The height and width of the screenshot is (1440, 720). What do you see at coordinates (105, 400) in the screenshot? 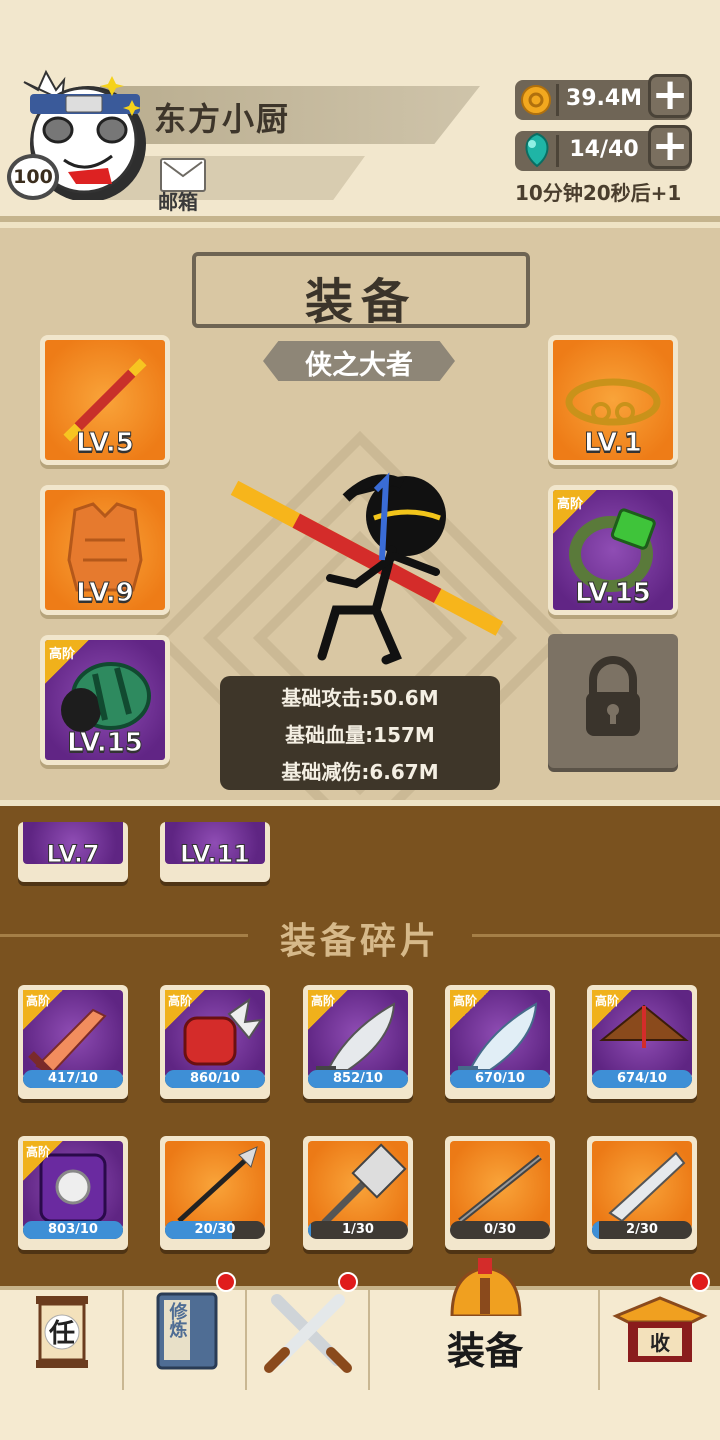
I see `weapon-slot: LV.5` at bounding box center [105, 400].